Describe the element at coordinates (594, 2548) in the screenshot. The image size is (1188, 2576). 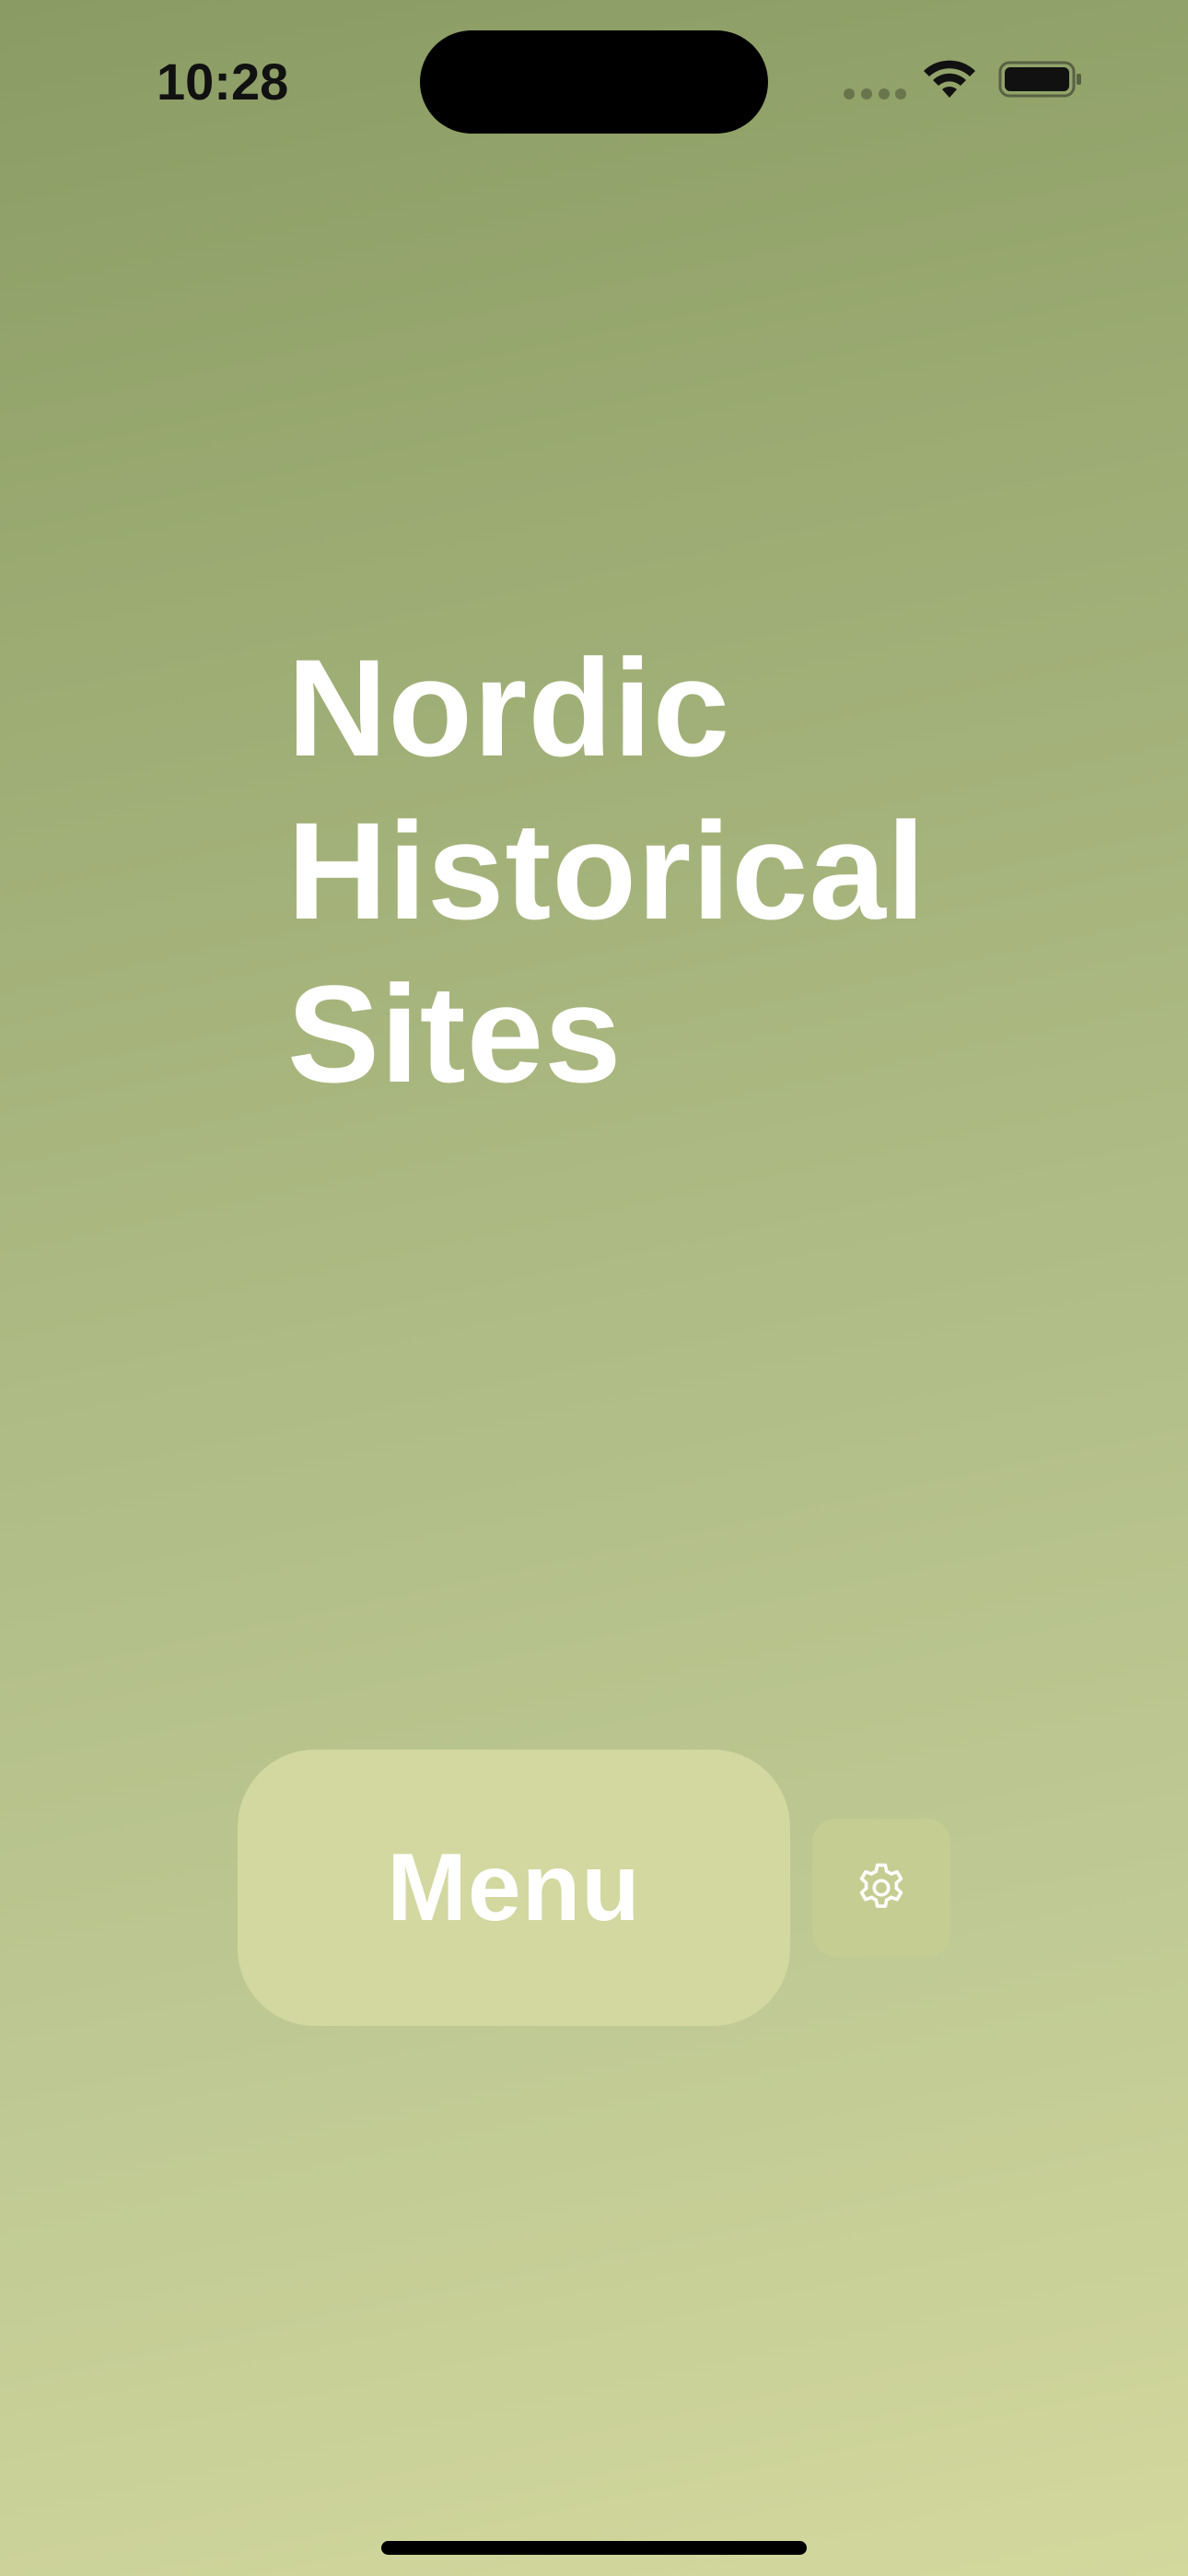
I see `home-indicator` at that location.